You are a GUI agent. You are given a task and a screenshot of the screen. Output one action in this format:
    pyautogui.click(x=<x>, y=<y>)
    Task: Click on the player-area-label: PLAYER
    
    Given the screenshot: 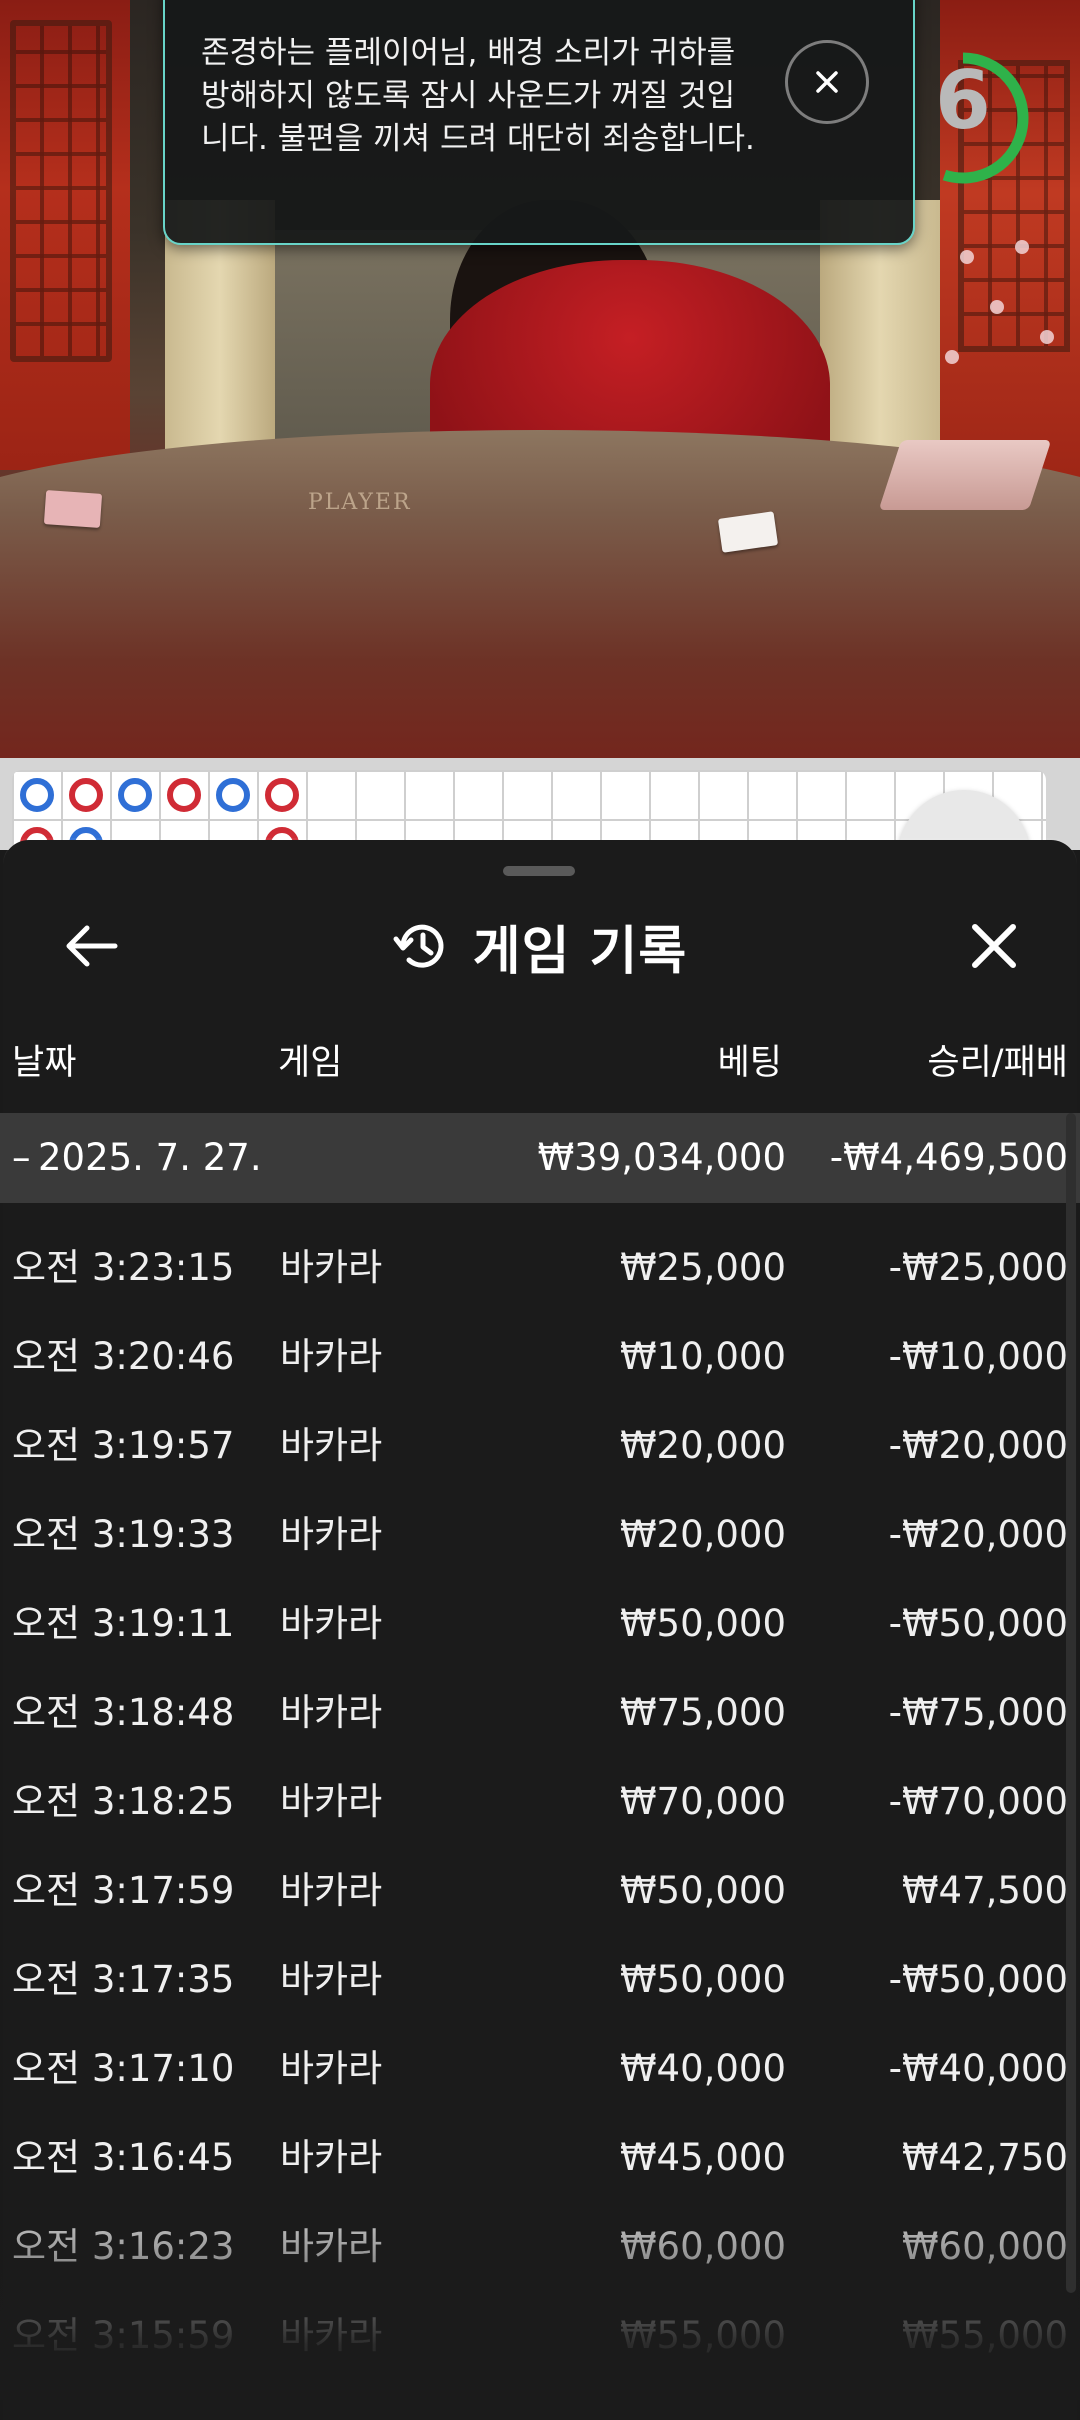 What is the action you would take?
    pyautogui.click(x=360, y=502)
    